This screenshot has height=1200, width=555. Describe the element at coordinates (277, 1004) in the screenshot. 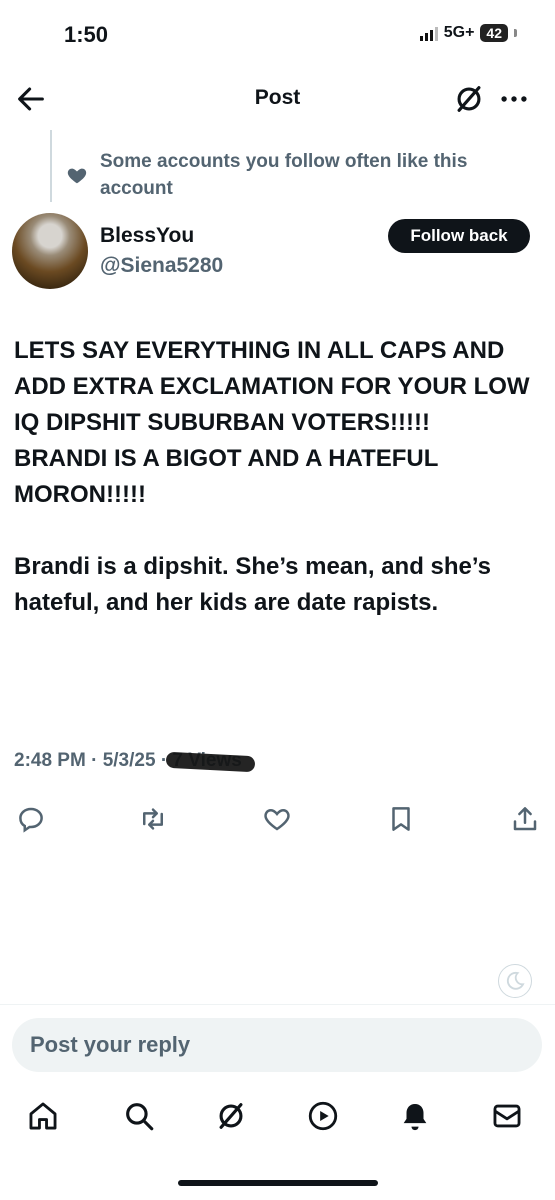

I see `divider` at that location.